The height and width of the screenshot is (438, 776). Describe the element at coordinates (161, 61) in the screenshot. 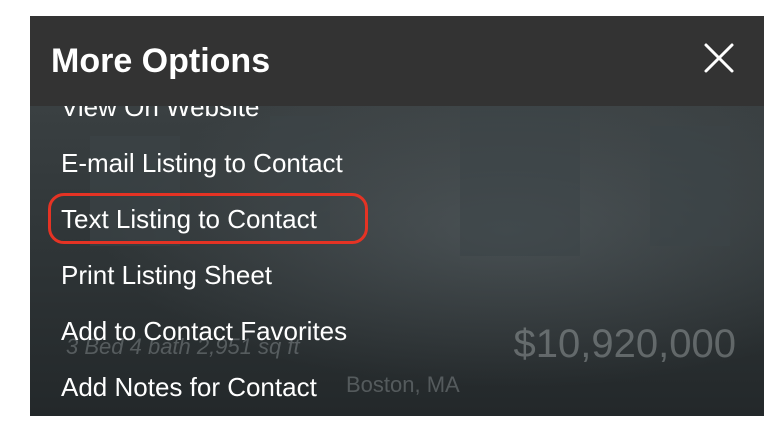

I see `dialog-title: More Options` at that location.